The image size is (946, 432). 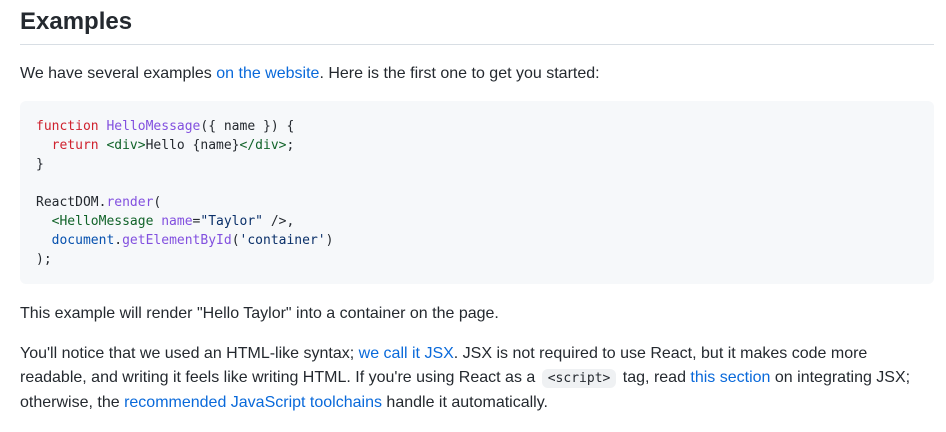 What do you see at coordinates (83, 240) in the screenshot?
I see `code-object: document` at bounding box center [83, 240].